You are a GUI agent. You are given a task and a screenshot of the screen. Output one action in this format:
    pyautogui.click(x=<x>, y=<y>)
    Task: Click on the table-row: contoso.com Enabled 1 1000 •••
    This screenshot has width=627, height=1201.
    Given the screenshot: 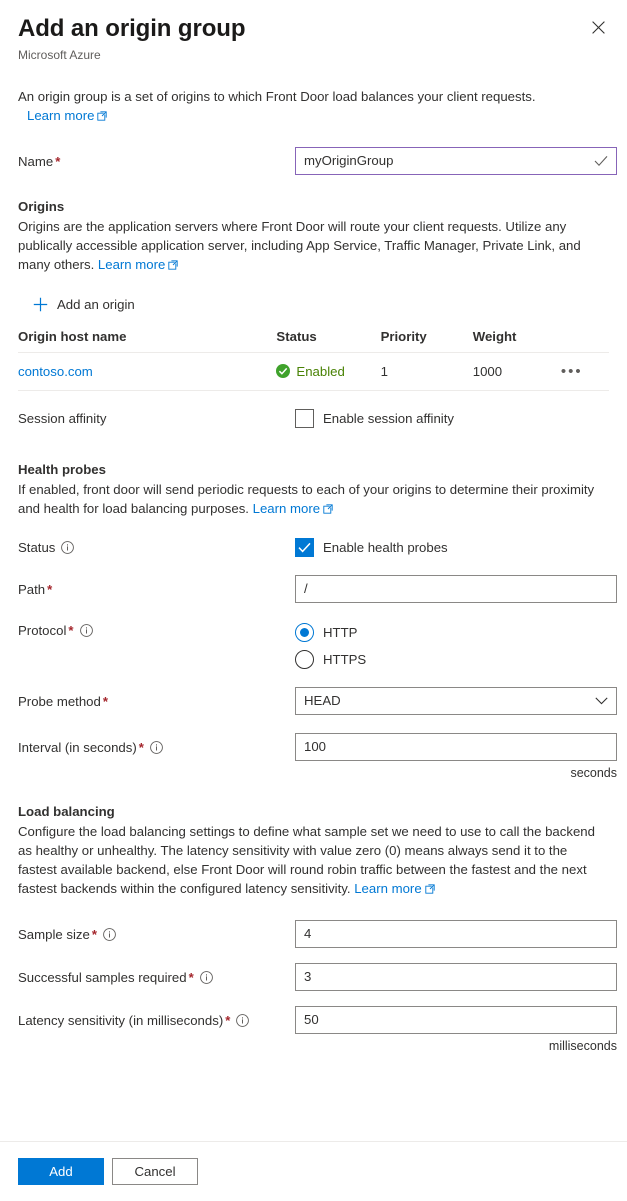 What is the action you would take?
    pyautogui.click(x=313, y=371)
    